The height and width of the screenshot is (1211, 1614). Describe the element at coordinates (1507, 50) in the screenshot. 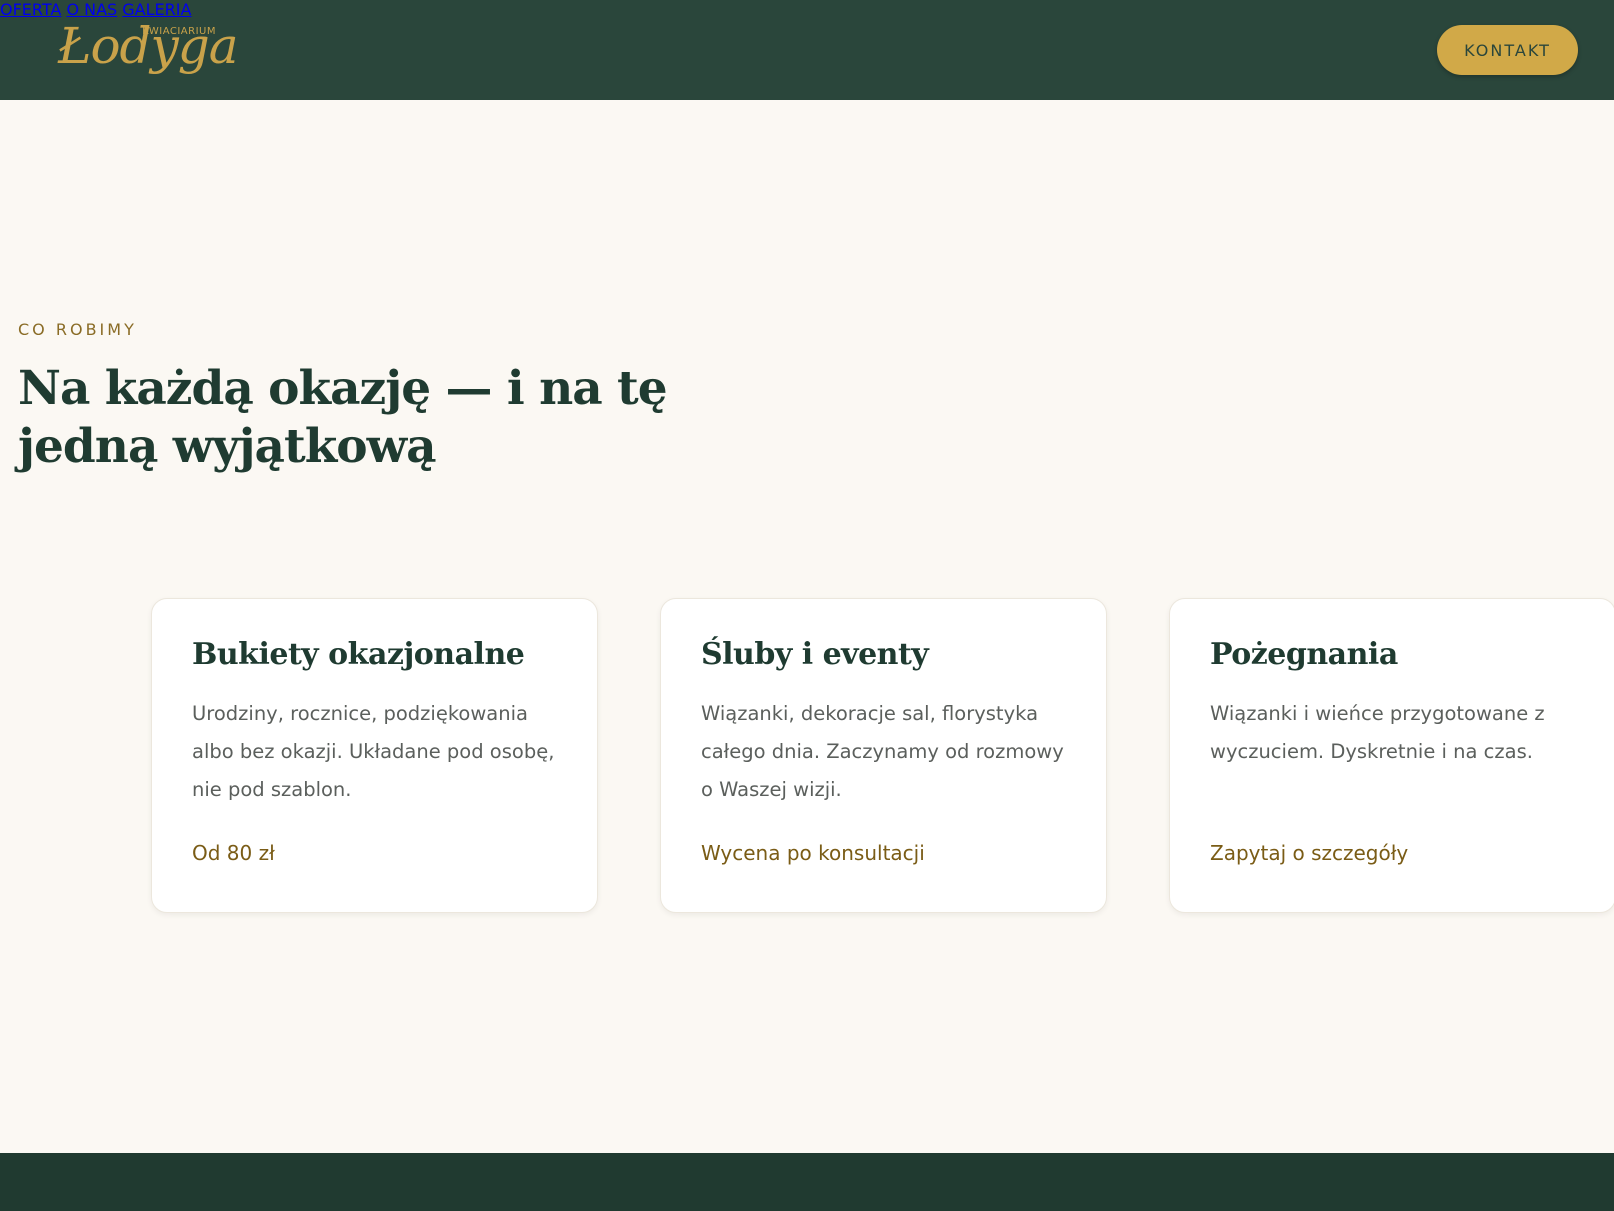

I see `kontakt-button: KONTAKT` at that location.